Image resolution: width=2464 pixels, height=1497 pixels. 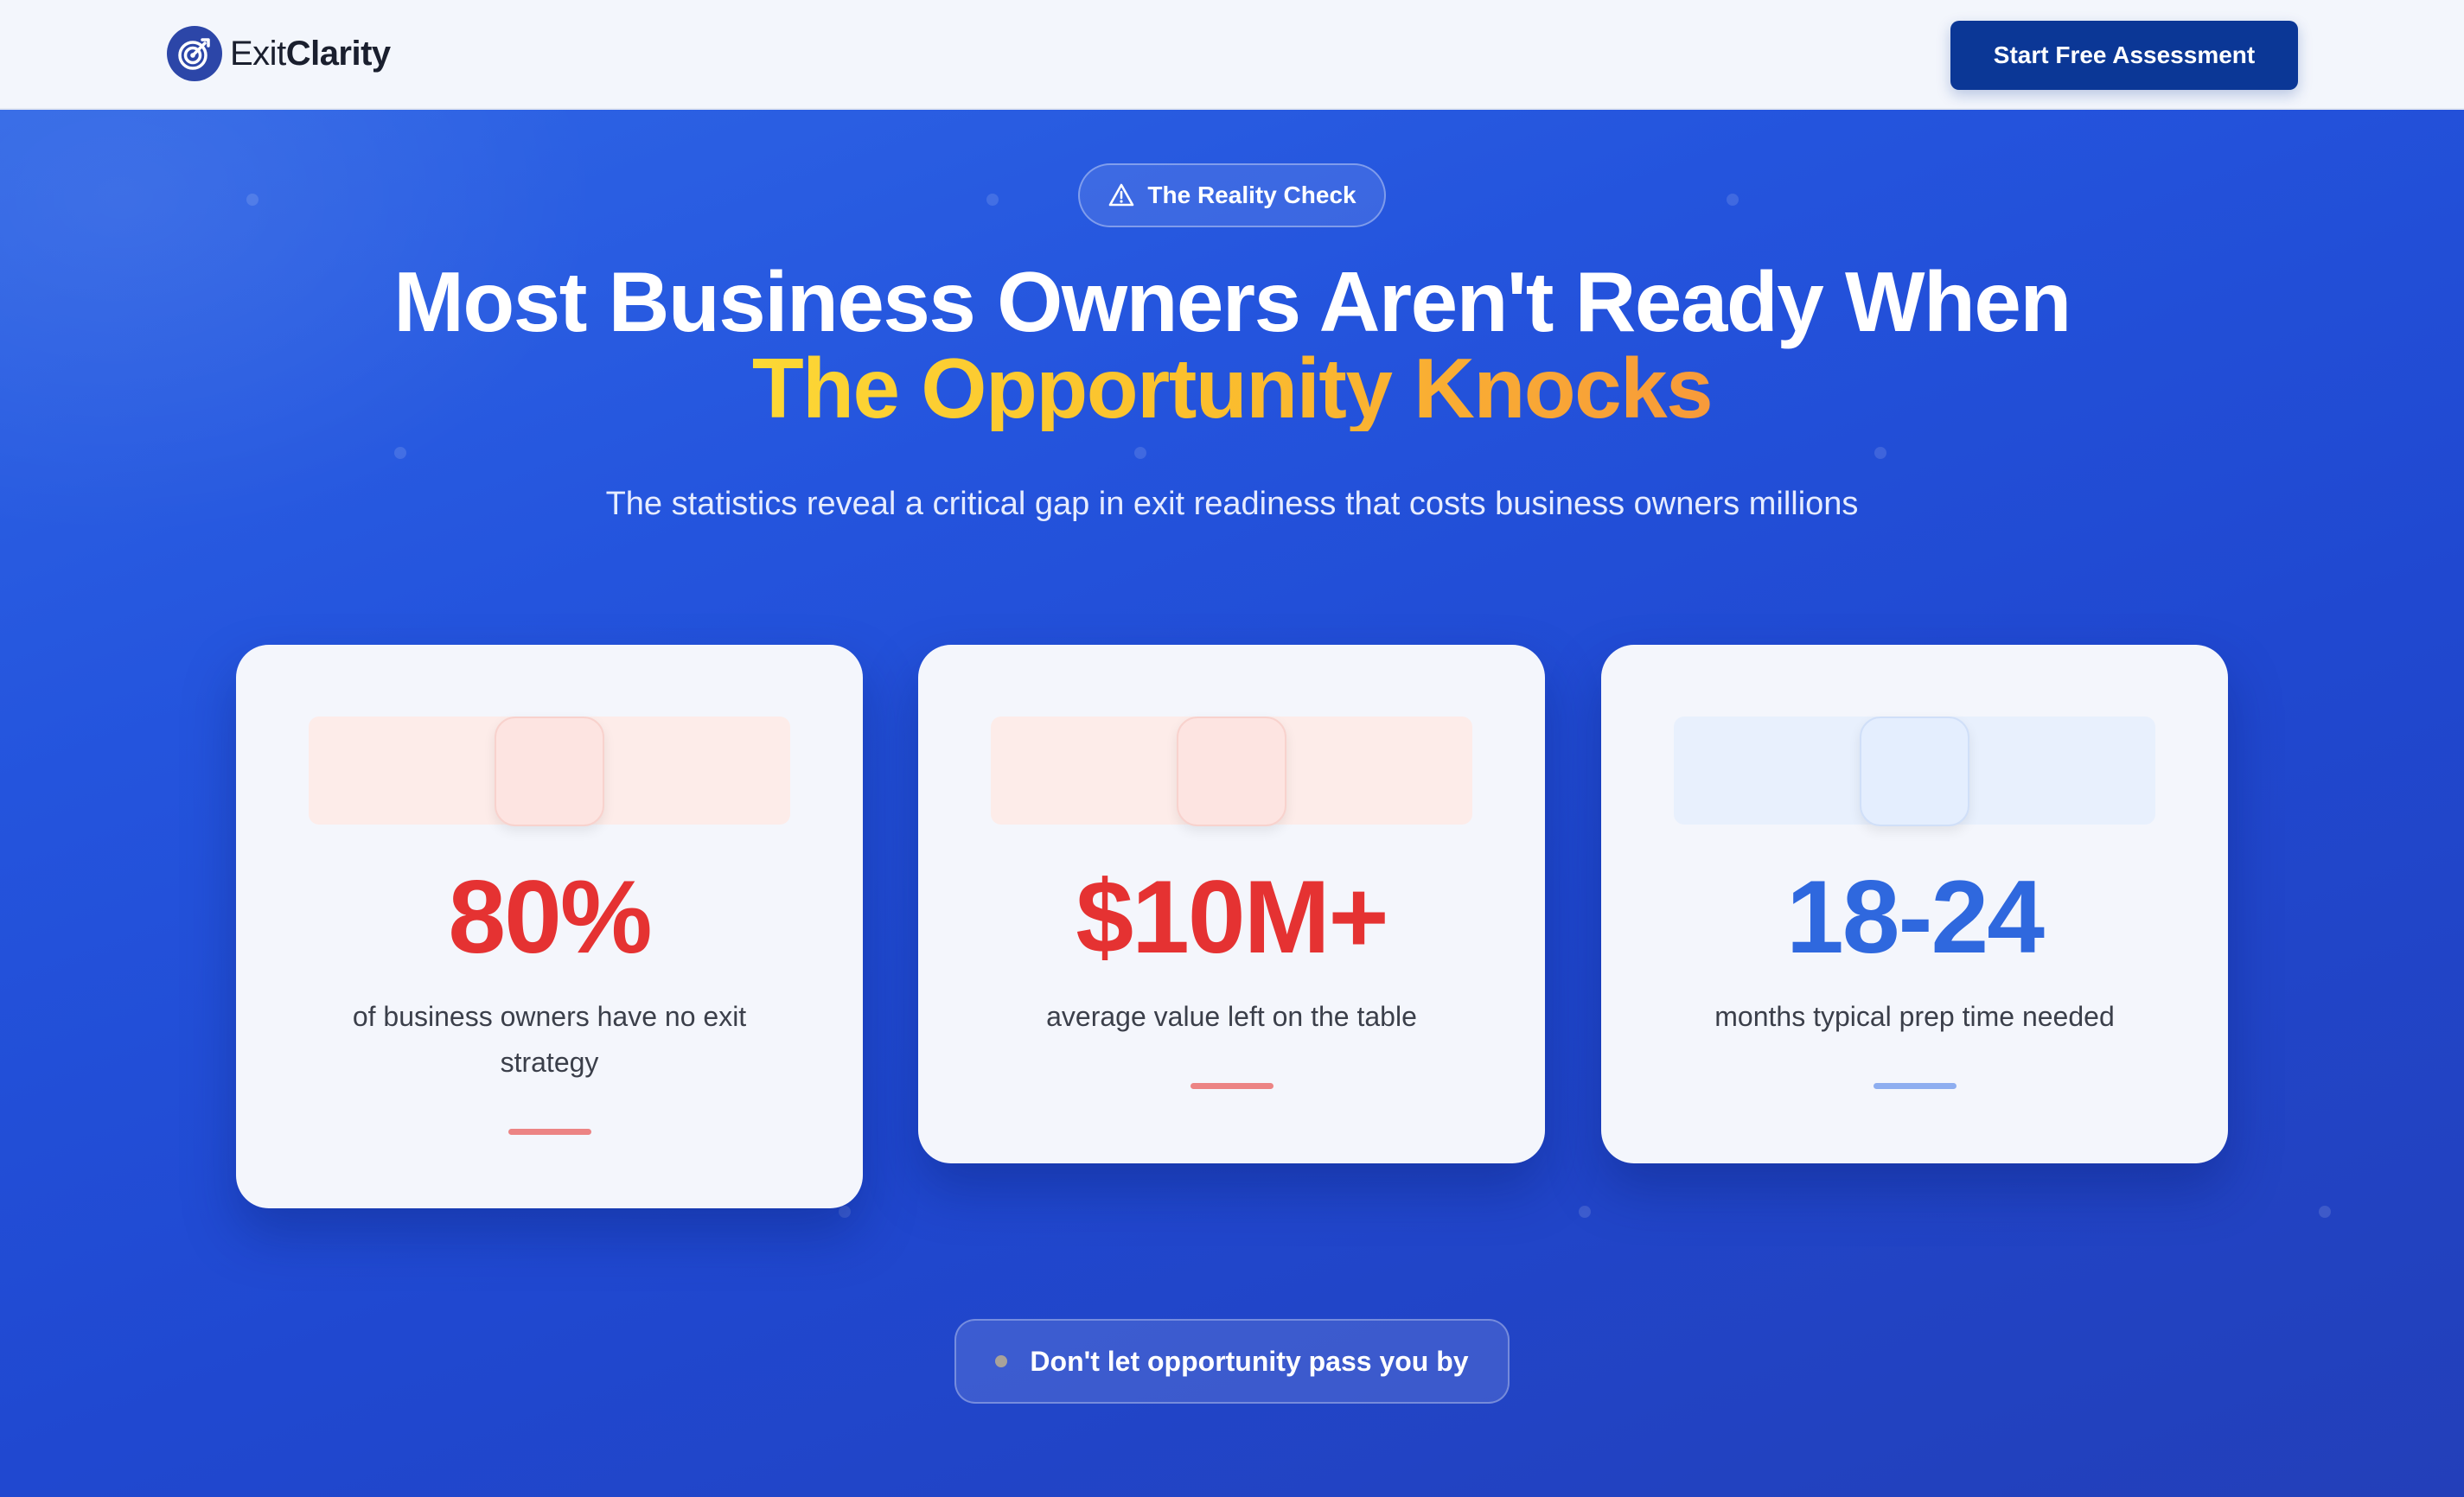 What do you see at coordinates (1232, 55) in the screenshot?
I see `top-navbar: ExitClarity Start Free Assessment` at bounding box center [1232, 55].